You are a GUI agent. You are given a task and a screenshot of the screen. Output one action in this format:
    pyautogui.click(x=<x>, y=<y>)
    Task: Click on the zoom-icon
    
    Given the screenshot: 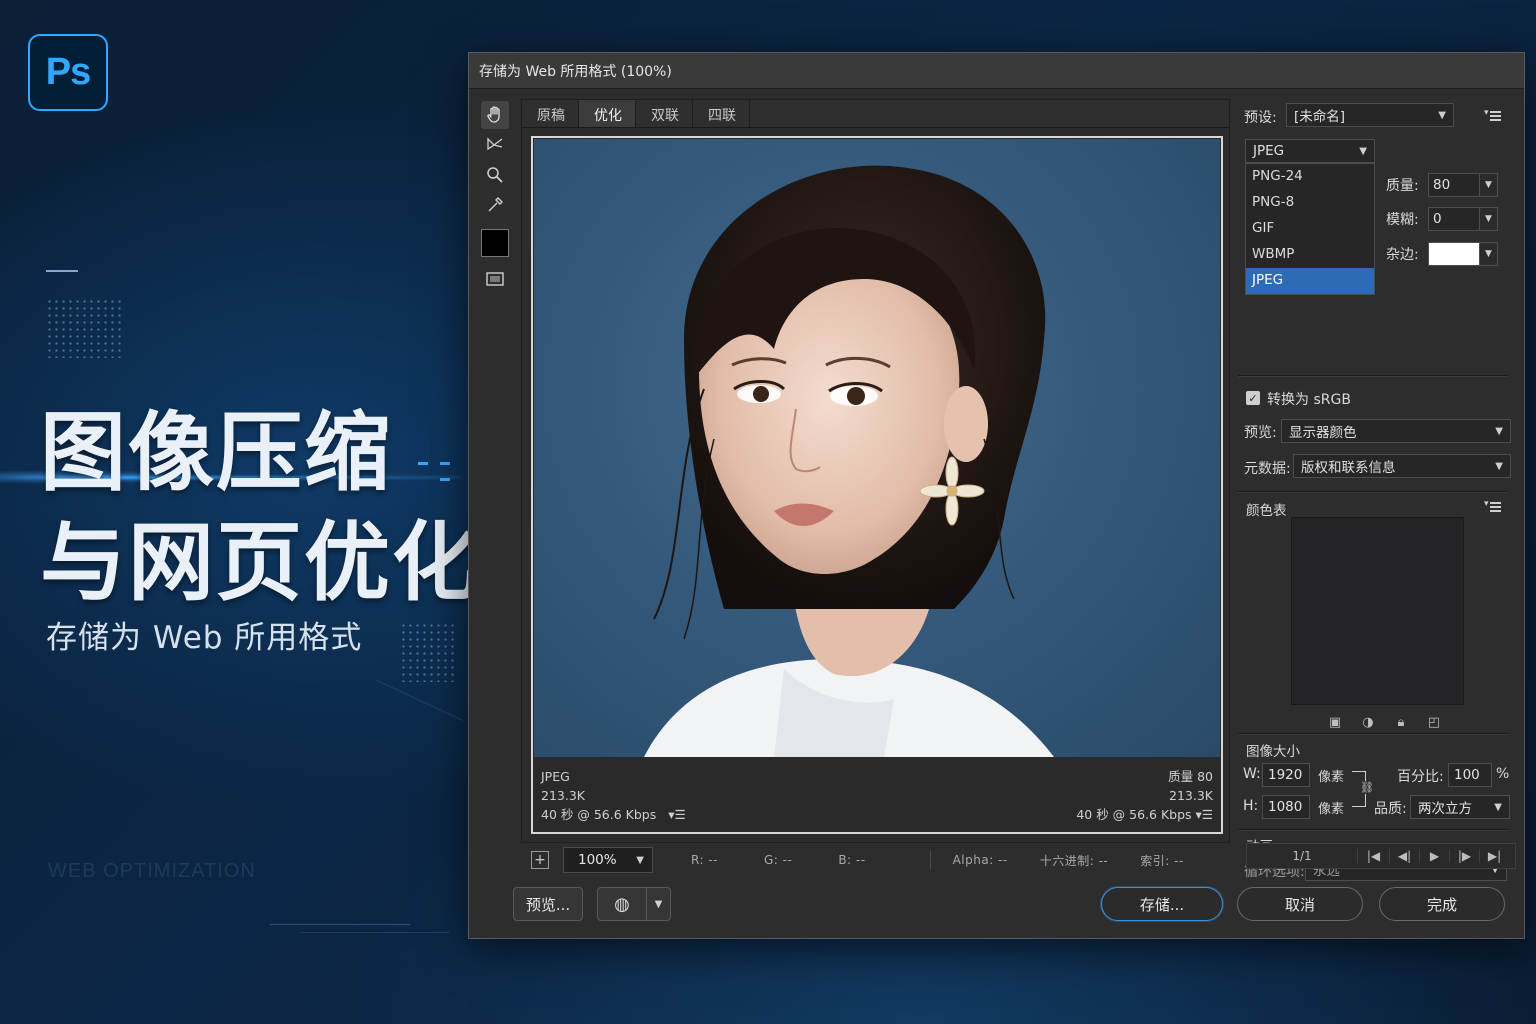 What is the action you would take?
    pyautogui.click(x=495, y=175)
    